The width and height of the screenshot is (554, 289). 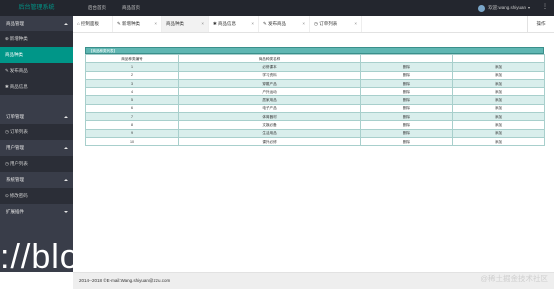 What do you see at coordinates (97, 8) in the screenshot?
I see `top-nav-admin-home: 后台首页` at bounding box center [97, 8].